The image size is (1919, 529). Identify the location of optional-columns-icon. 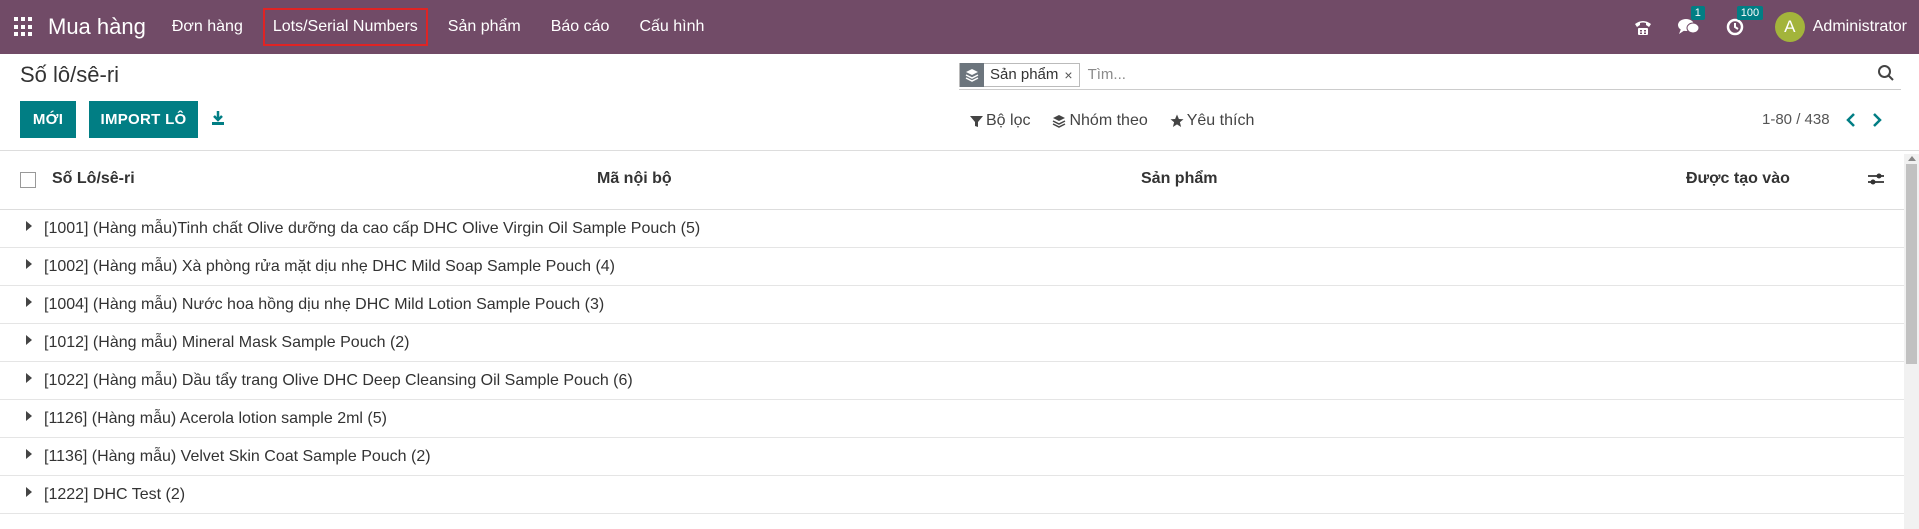
(1876, 181).